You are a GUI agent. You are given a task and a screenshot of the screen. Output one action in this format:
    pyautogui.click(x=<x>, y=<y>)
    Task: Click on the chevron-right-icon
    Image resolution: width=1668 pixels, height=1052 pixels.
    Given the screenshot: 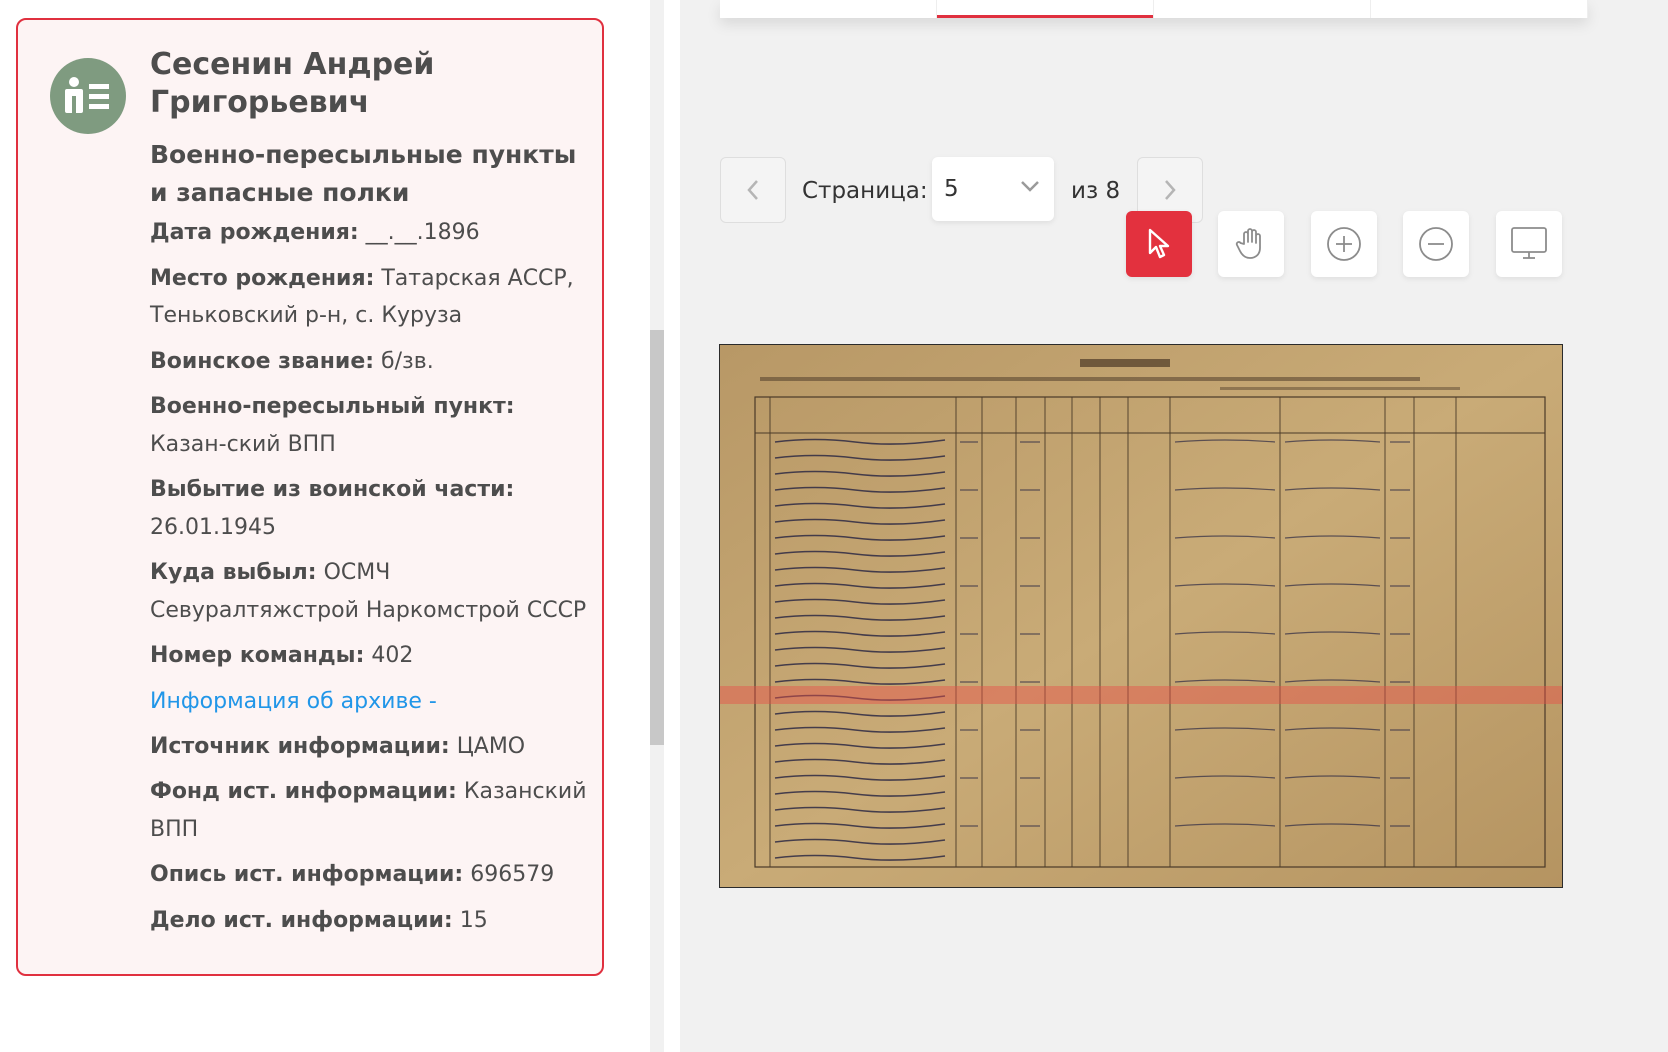 What is the action you would take?
    pyautogui.click(x=1170, y=190)
    